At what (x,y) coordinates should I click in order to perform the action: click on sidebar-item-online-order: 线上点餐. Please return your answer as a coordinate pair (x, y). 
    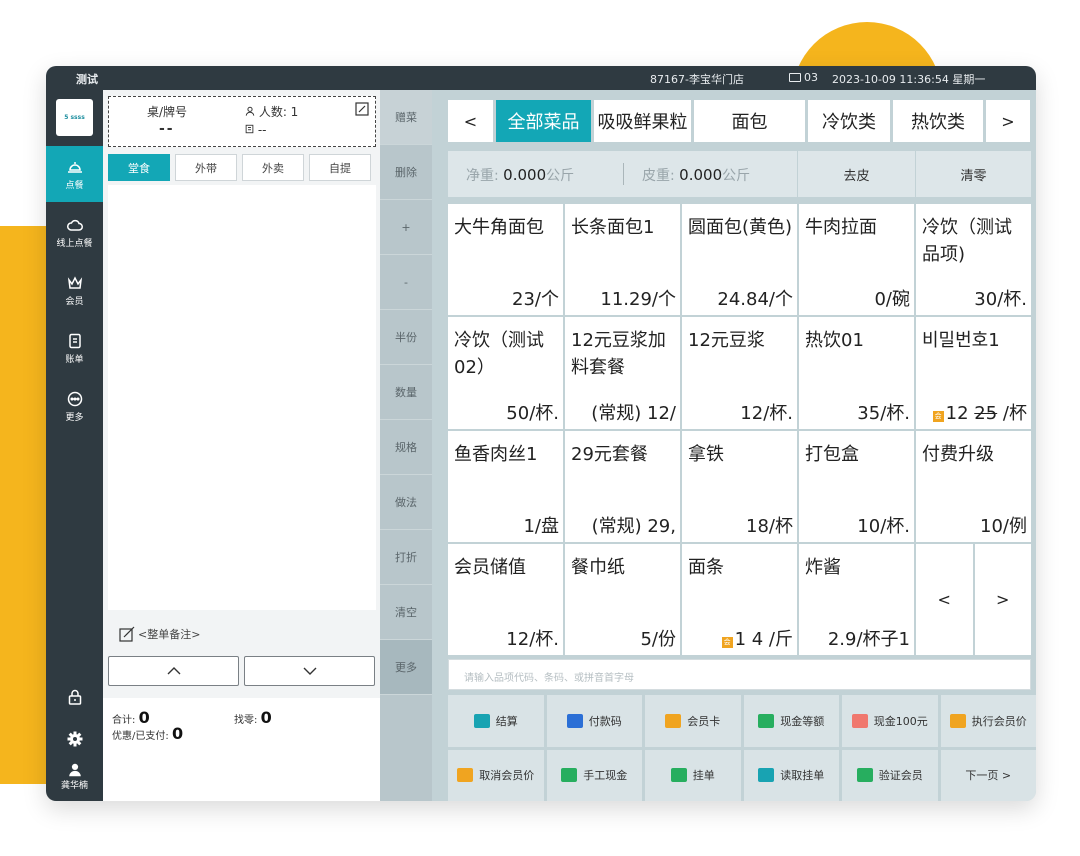
    Looking at the image, I should click on (74, 232).